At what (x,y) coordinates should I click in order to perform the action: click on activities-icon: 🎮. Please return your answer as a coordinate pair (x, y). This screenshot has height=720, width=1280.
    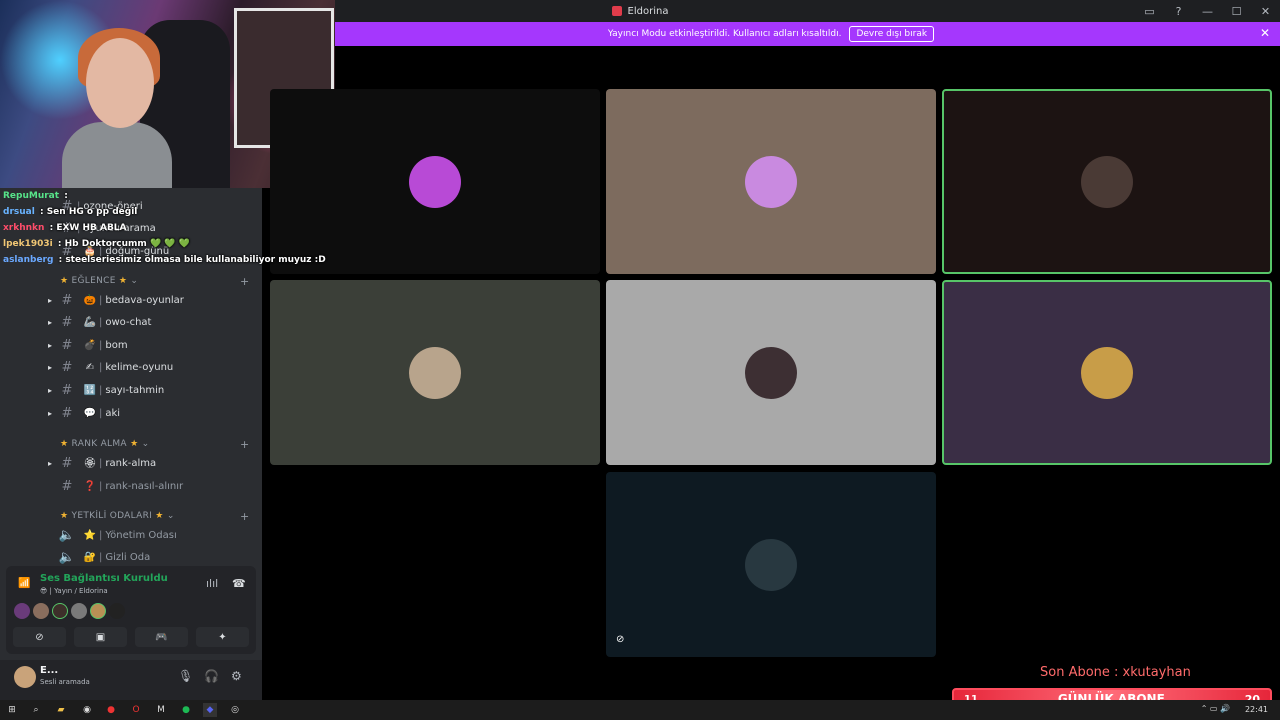
    Looking at the image, I should click on (161, 637).